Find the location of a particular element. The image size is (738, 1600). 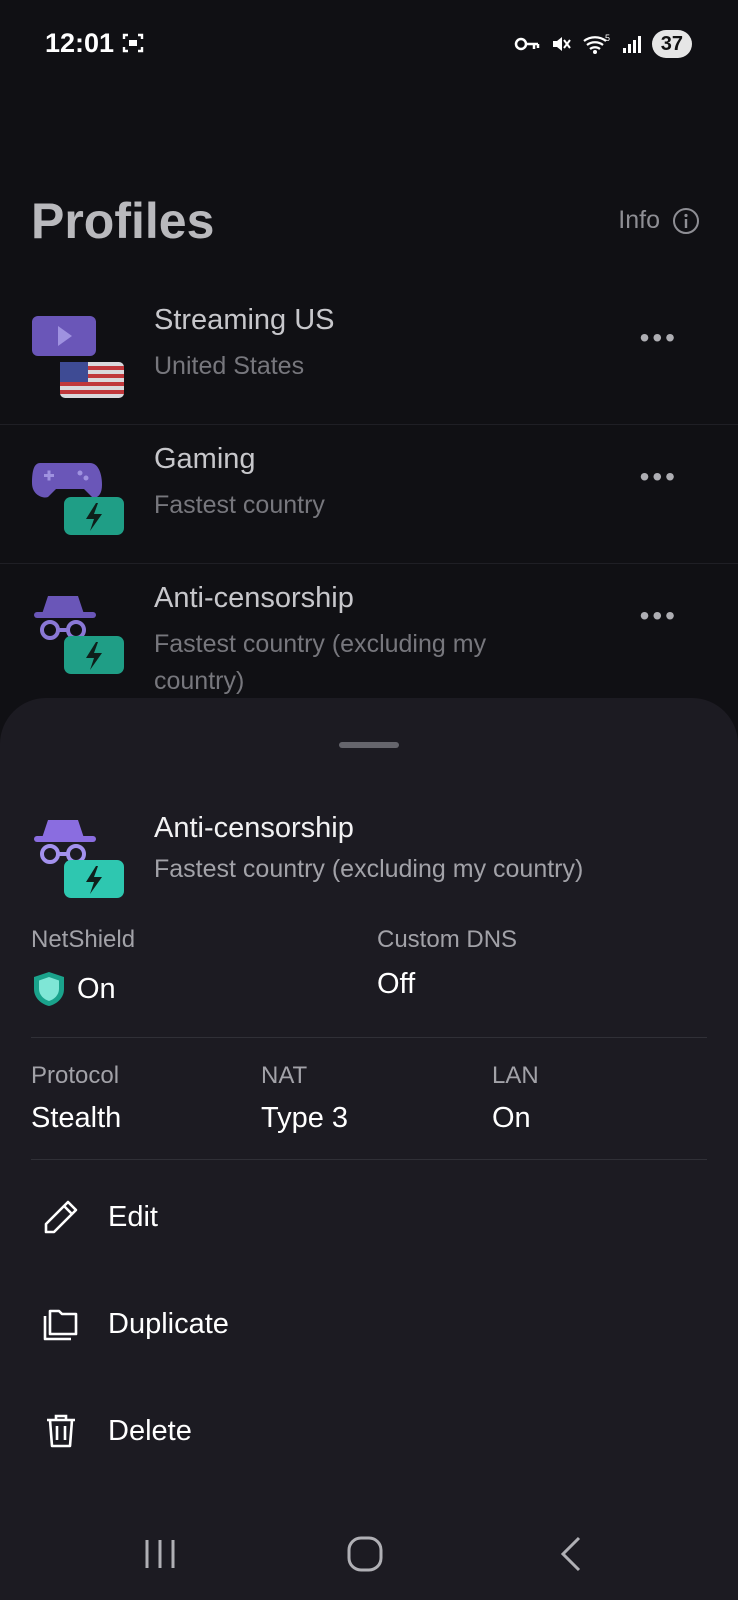

profile-subtitle: Fastest country is located at coordinates (239, 505).